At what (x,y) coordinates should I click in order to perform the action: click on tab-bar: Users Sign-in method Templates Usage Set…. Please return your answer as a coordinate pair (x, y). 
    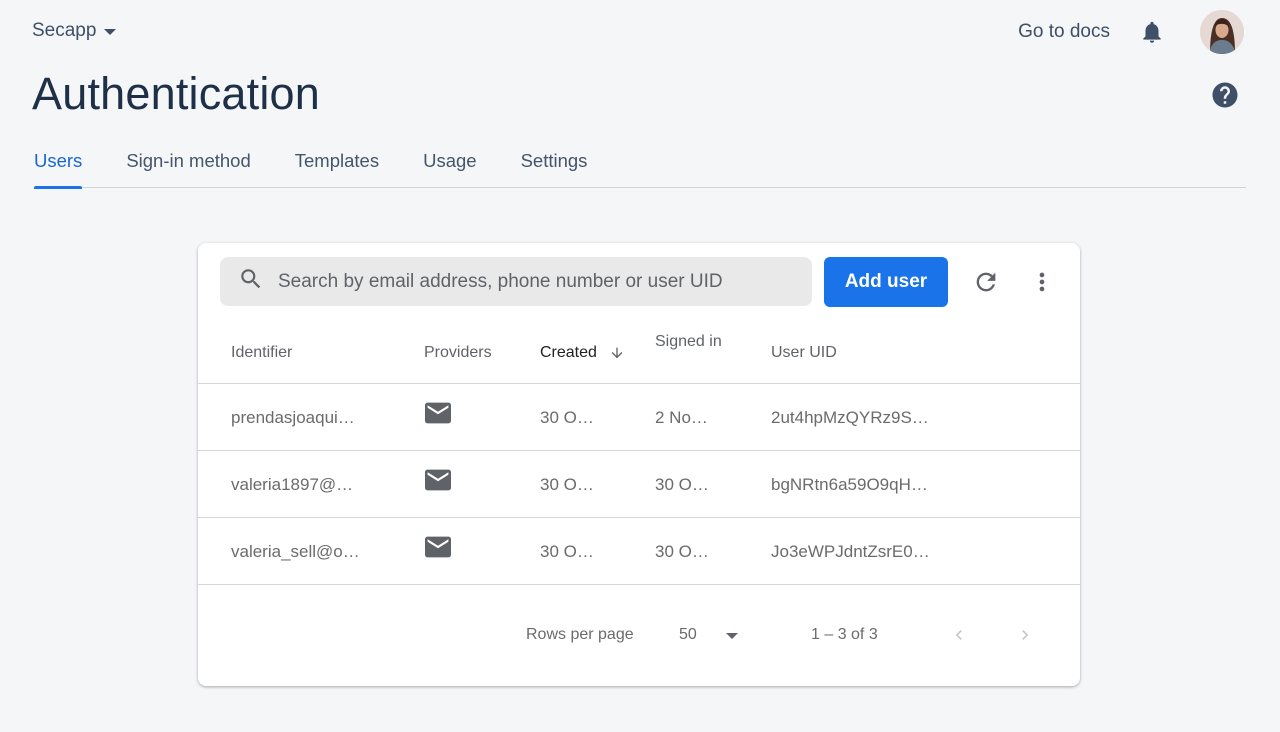
    Looking at the image, I should click on (640, 167).